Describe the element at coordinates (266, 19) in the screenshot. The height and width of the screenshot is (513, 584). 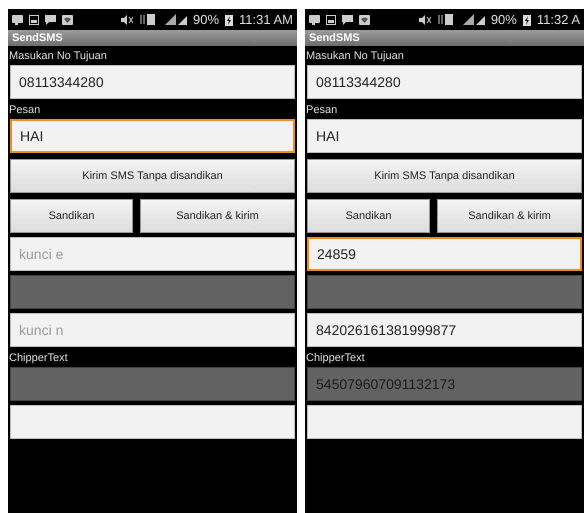
I see `clock: 11:31 AM` at that location.